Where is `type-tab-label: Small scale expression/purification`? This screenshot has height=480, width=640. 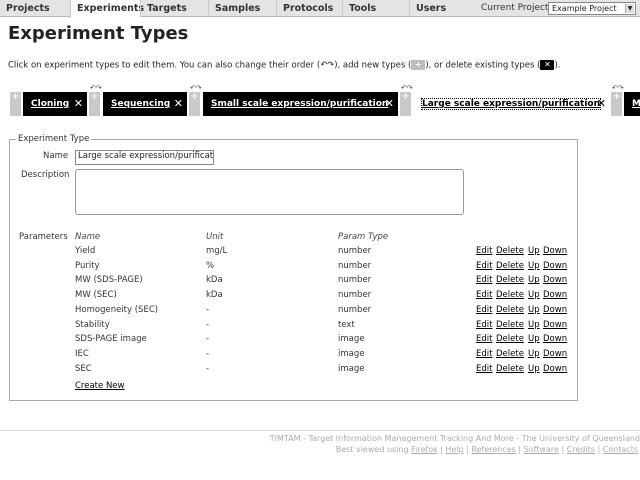
type-tab-label: Small scale expression/purification is located at coordinates (300, 104).